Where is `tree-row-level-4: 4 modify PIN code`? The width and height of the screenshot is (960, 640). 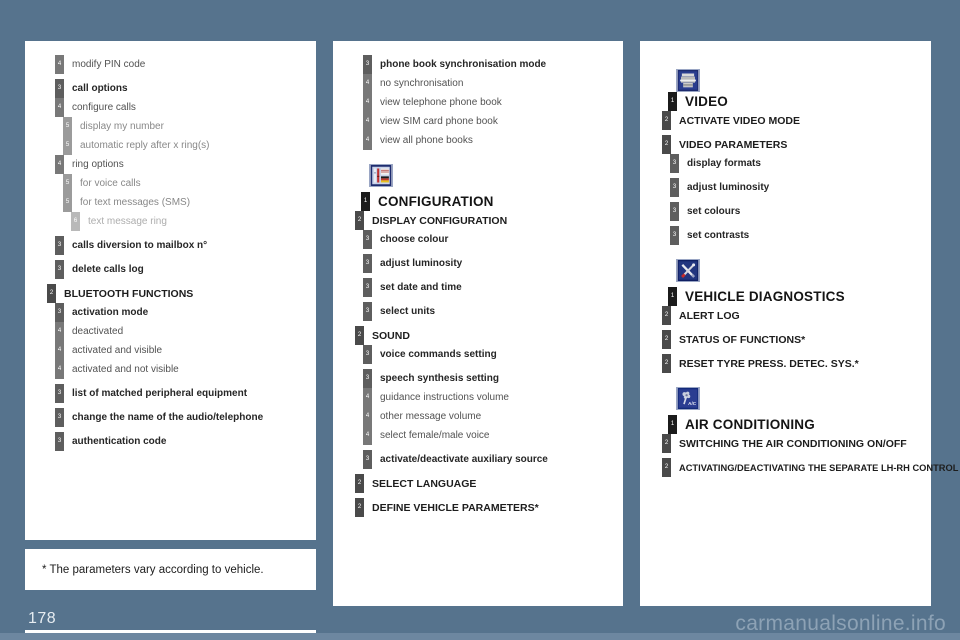
tree-row-level-4: 4 modify PIN code is located at coordinates (181, 64).